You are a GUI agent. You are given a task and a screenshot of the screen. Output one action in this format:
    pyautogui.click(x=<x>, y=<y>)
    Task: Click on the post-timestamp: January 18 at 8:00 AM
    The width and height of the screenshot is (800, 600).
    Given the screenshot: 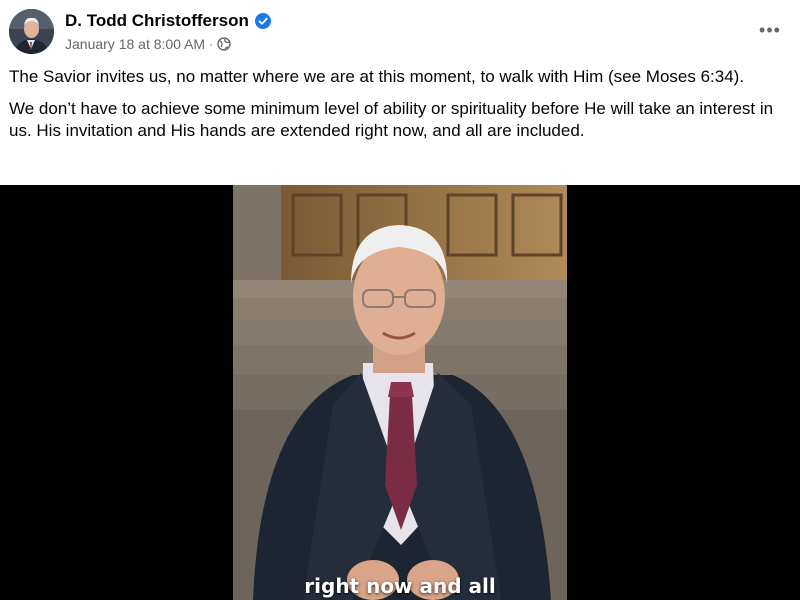 What is the action you would take?
    pyautogui.click(x=135, y=44)
    